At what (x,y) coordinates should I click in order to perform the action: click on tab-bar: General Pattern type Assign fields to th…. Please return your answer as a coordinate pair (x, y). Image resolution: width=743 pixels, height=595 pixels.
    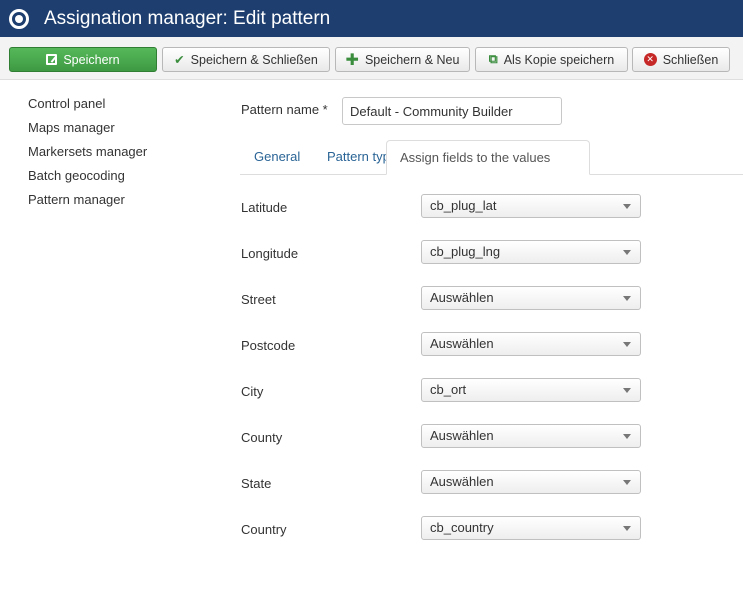
    Looking at the image, I should click on (491, 157).